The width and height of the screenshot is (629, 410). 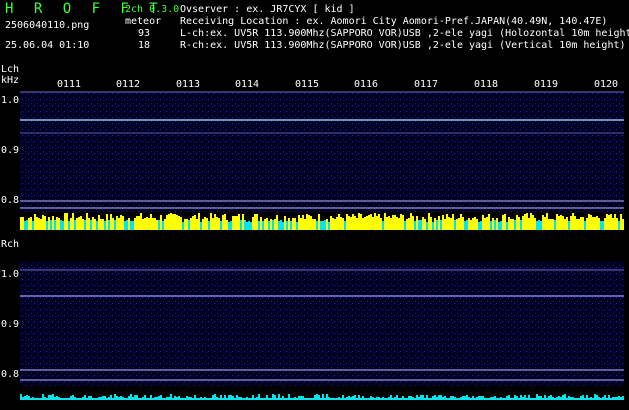 I want to click on rch-level-meter, so click(x=322, y=397).